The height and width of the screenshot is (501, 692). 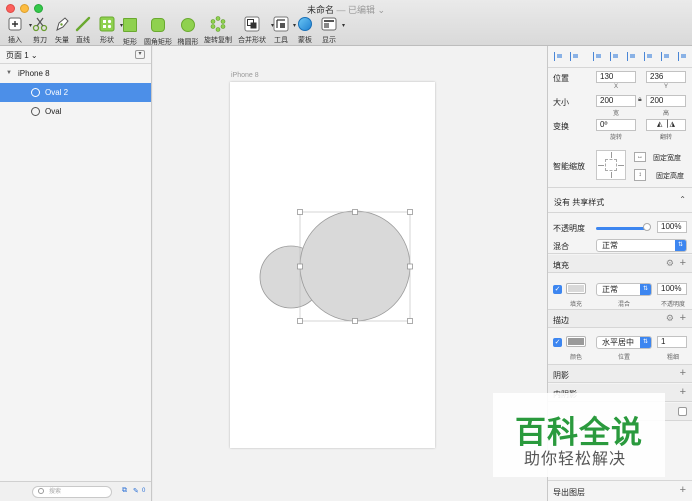 What do you see at coordinates (648, 56) in the screenshot?
I see `align-top-icon` at bounding box center [648, 56].